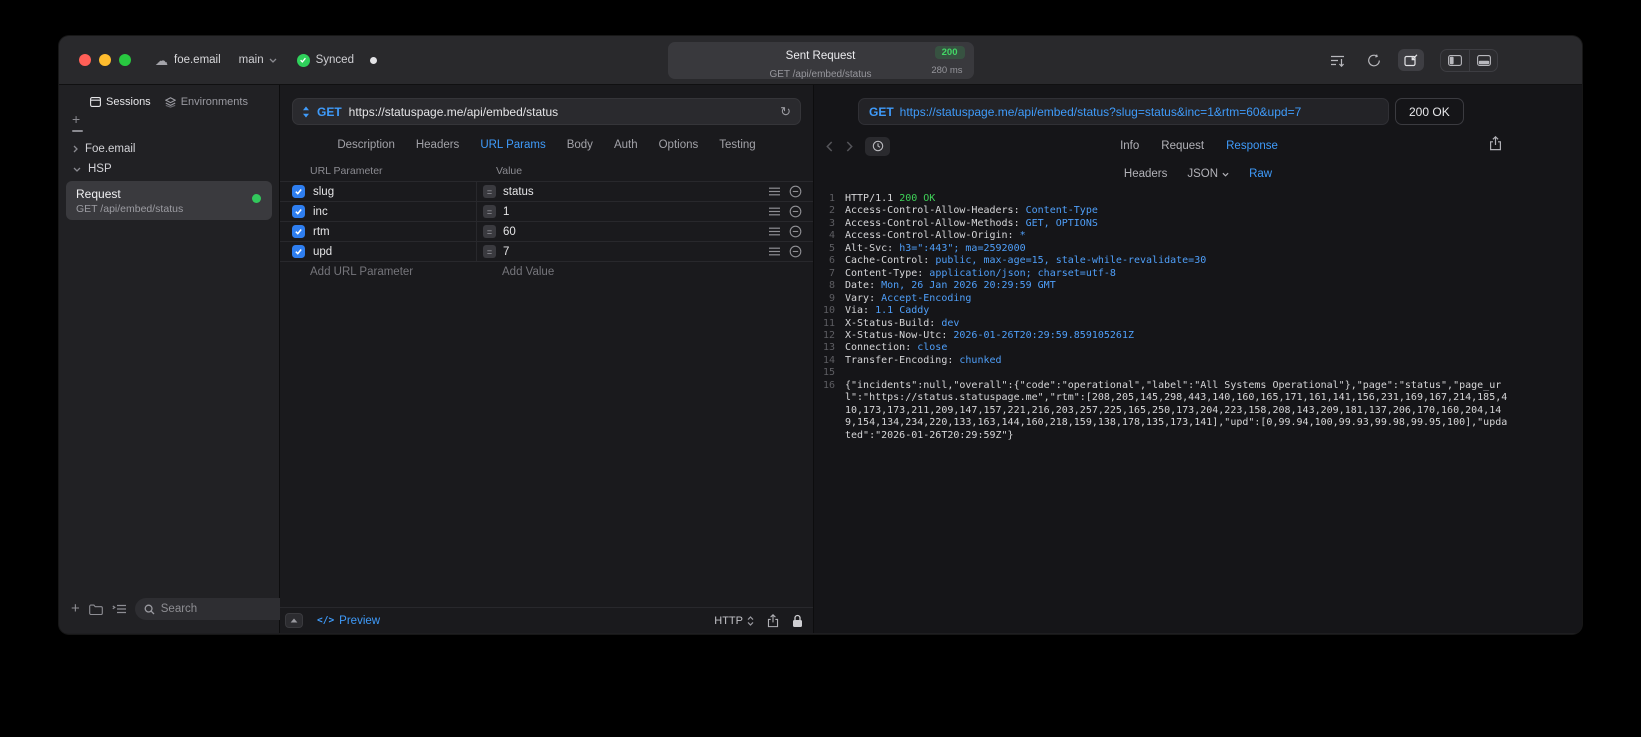 This screenshot has height=737, width=1641. Describe the element at coordinates (797, 621) in the screenshot. I see `lock-button` at that location.